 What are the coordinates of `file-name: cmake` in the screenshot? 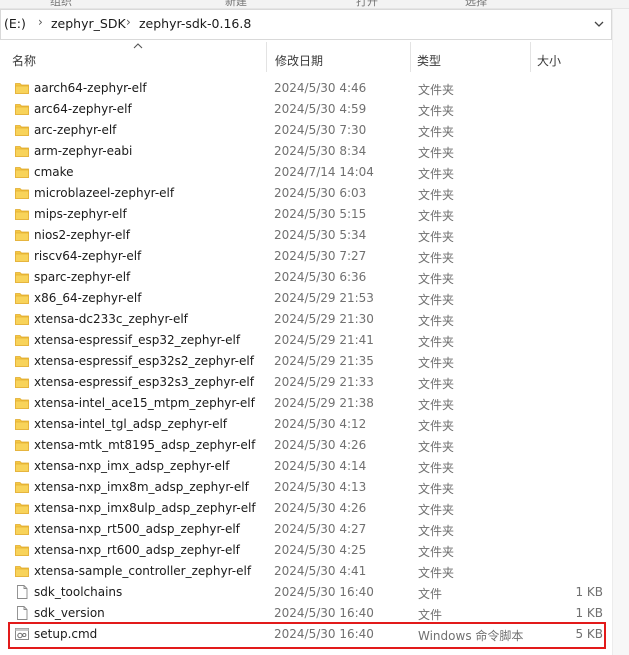 It's located at (54, 172).